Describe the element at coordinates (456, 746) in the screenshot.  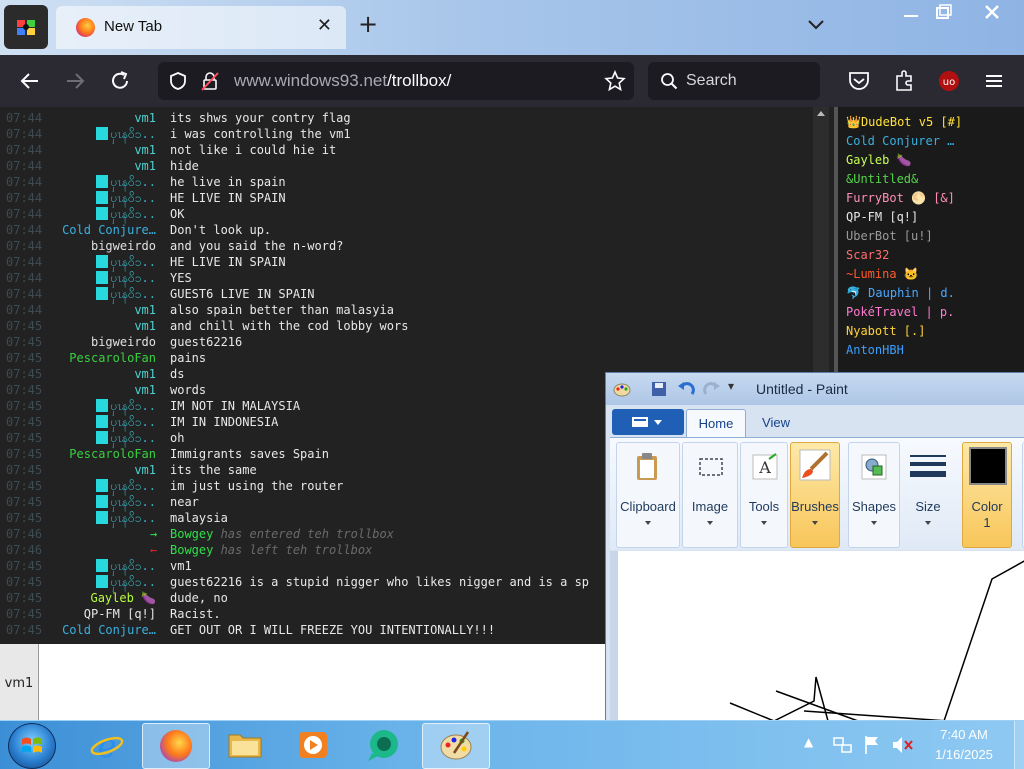
I see `taskbar-paint` at that location.